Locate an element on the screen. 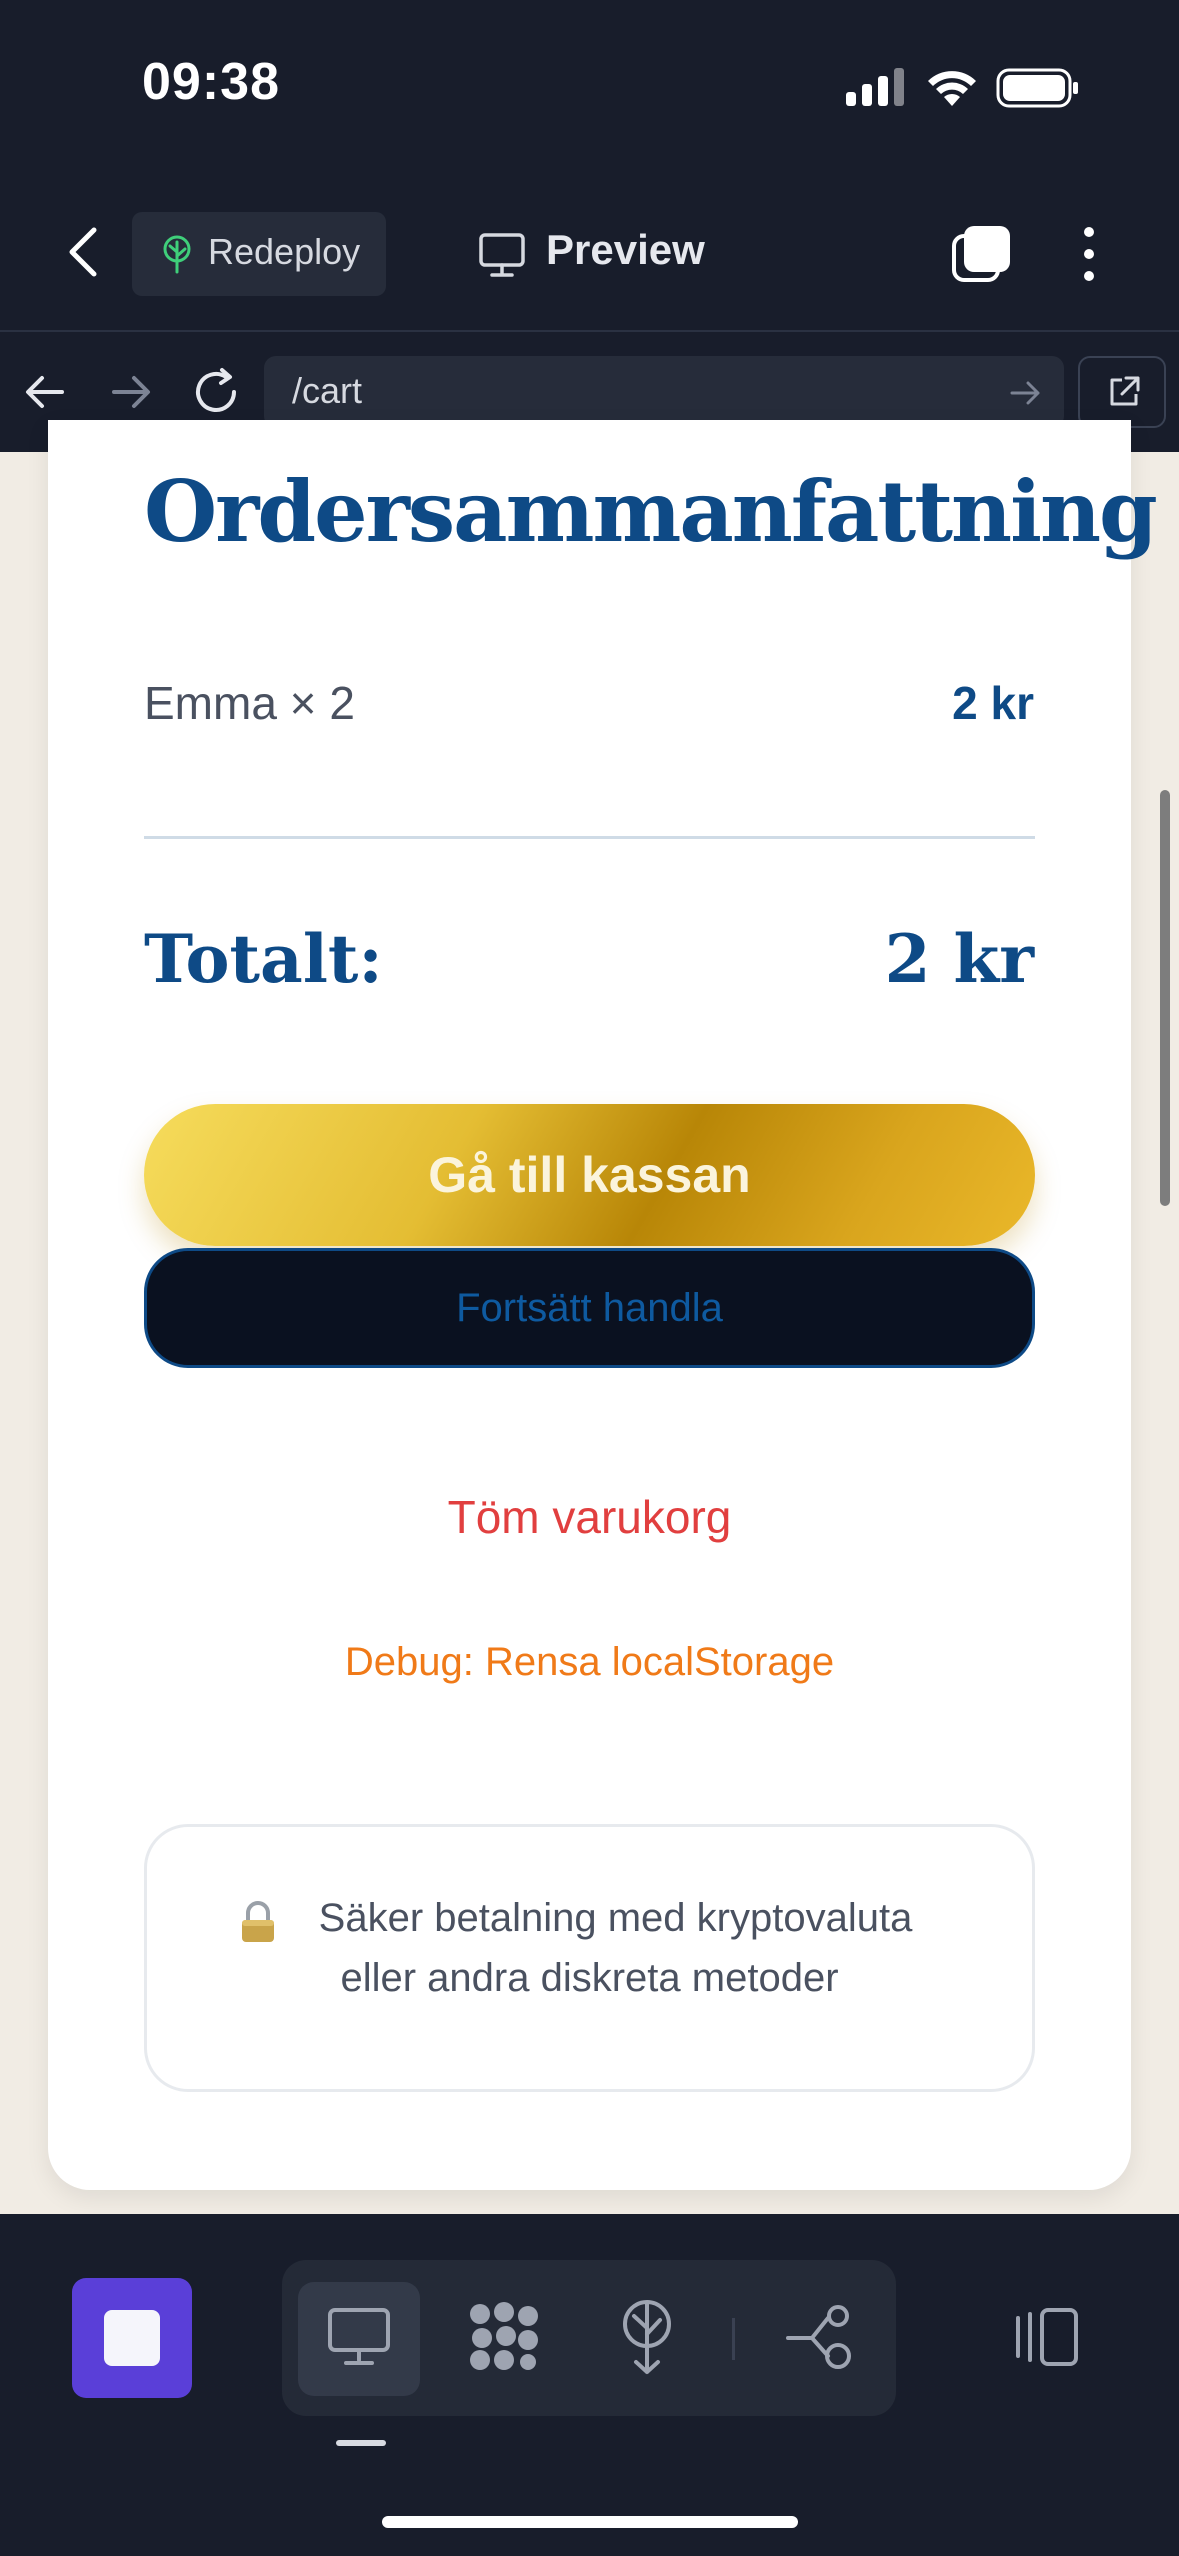  external-link-button is located at coordinates (1122, 392).